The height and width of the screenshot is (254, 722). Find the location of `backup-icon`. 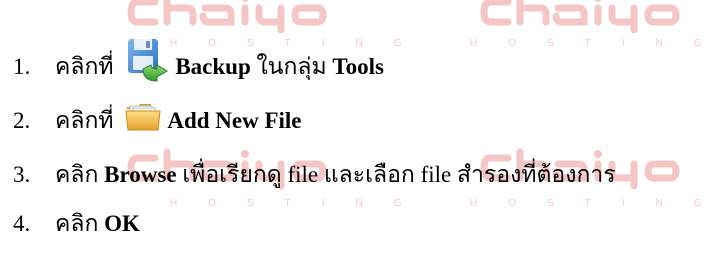

backup-icon is located at coordinates (148, 60).